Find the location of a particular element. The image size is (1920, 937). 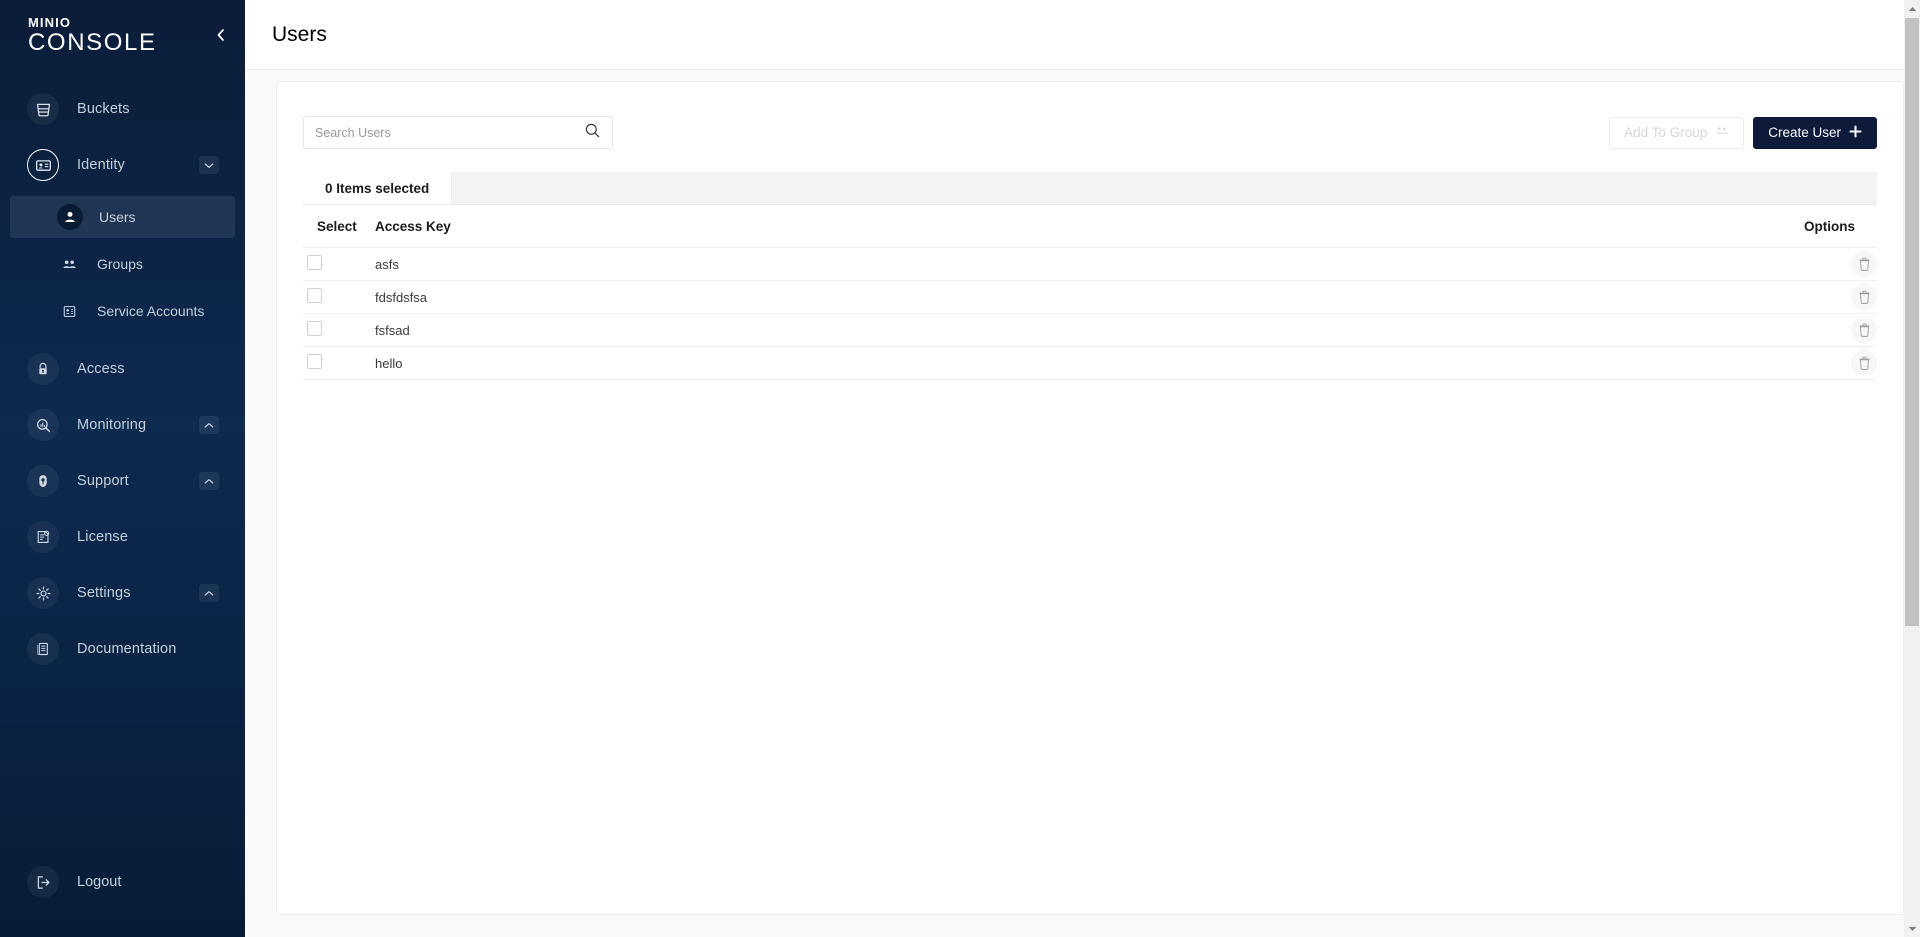

page-scrollbar is located at coordinates (1912, 468).